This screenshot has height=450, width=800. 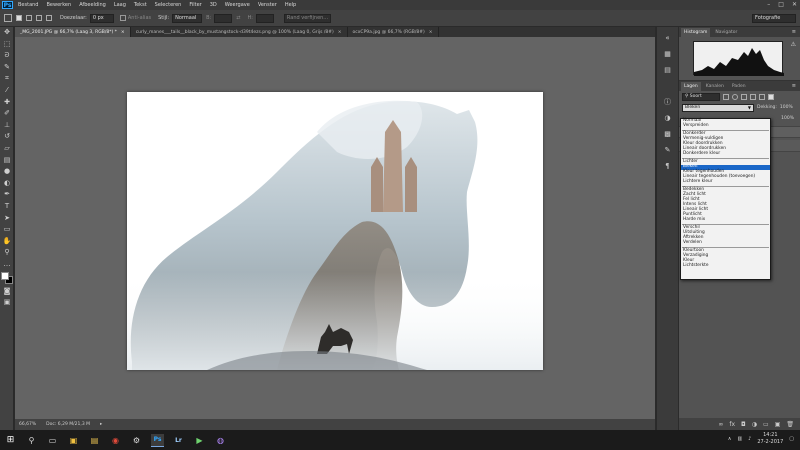 I want to click on brush-panel-icon: ✎, so click(x=668, y=150).